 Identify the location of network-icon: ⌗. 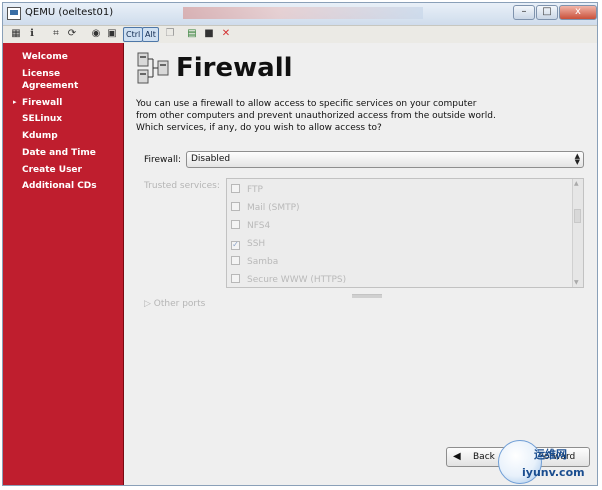
(56, 34).